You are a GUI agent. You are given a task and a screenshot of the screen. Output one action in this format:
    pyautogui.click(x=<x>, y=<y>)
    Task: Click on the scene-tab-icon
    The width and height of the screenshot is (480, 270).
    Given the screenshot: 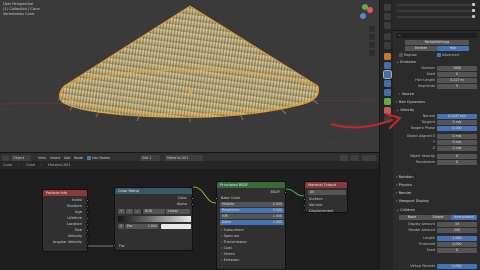 What is the action you would take?
    pyautogui.click(x=387, y=36)
    